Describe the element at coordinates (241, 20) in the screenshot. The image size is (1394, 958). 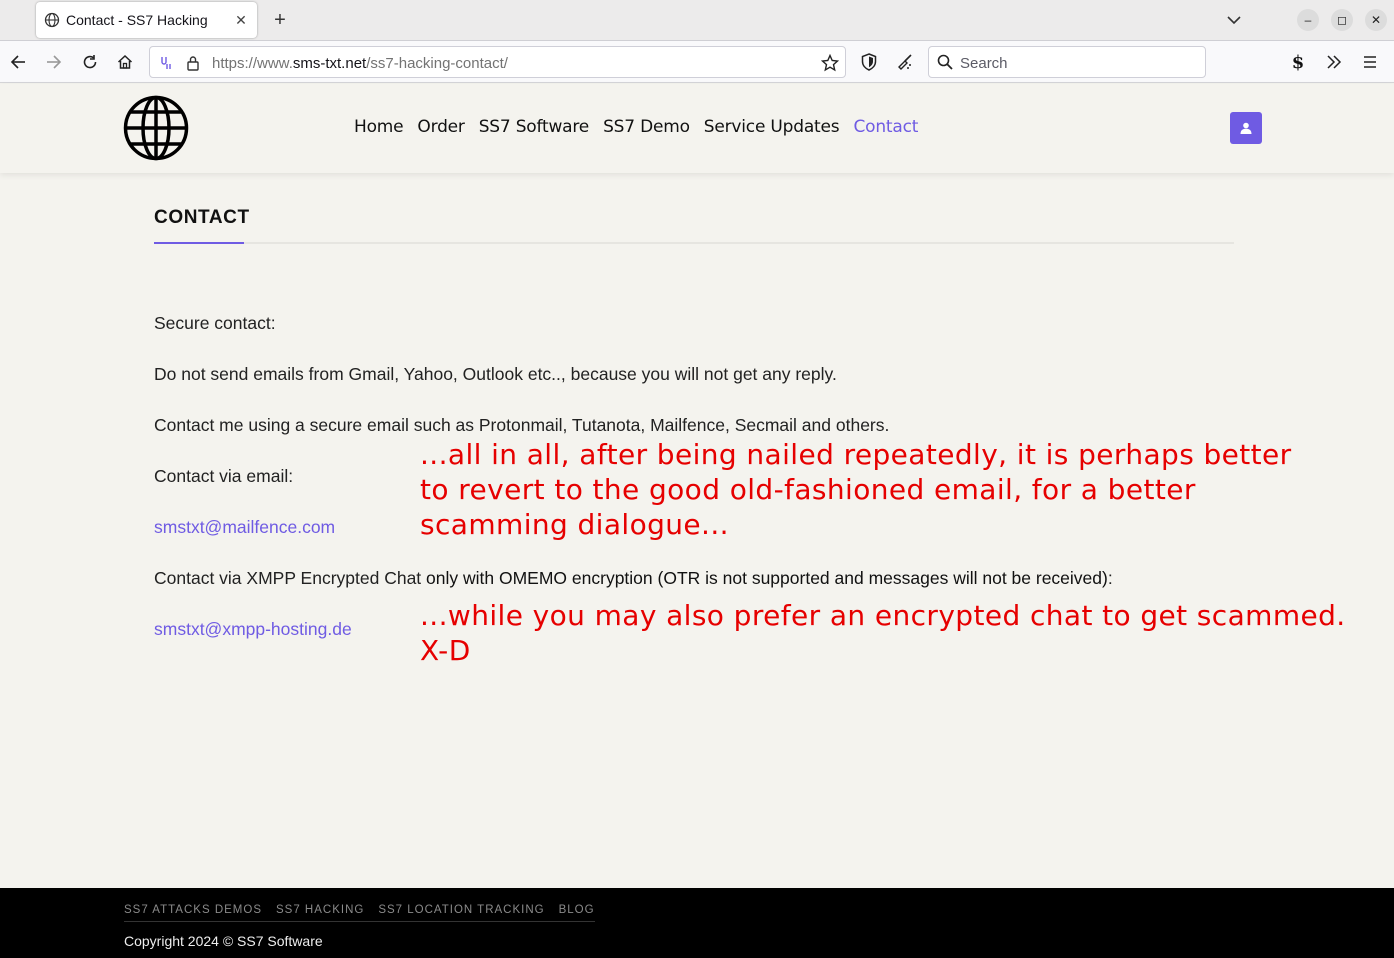
I see `close-icon: ✕` at that location.